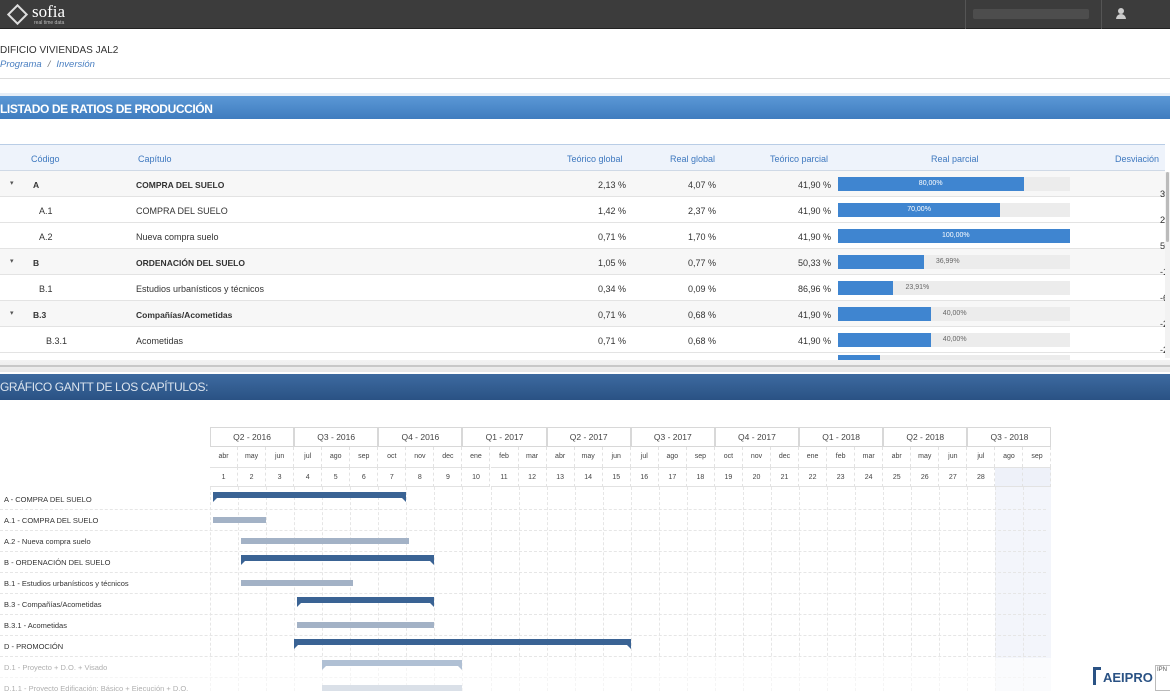 The width and height of the screenshot is (1170, 691). What do you see at coordinates (954, 314) in the screenshot?
I see `real-parcial-progress: 40,00%` at bounding box center [954, 314].